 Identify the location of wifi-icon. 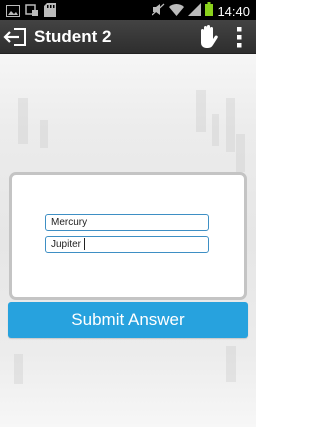
(177, 12).